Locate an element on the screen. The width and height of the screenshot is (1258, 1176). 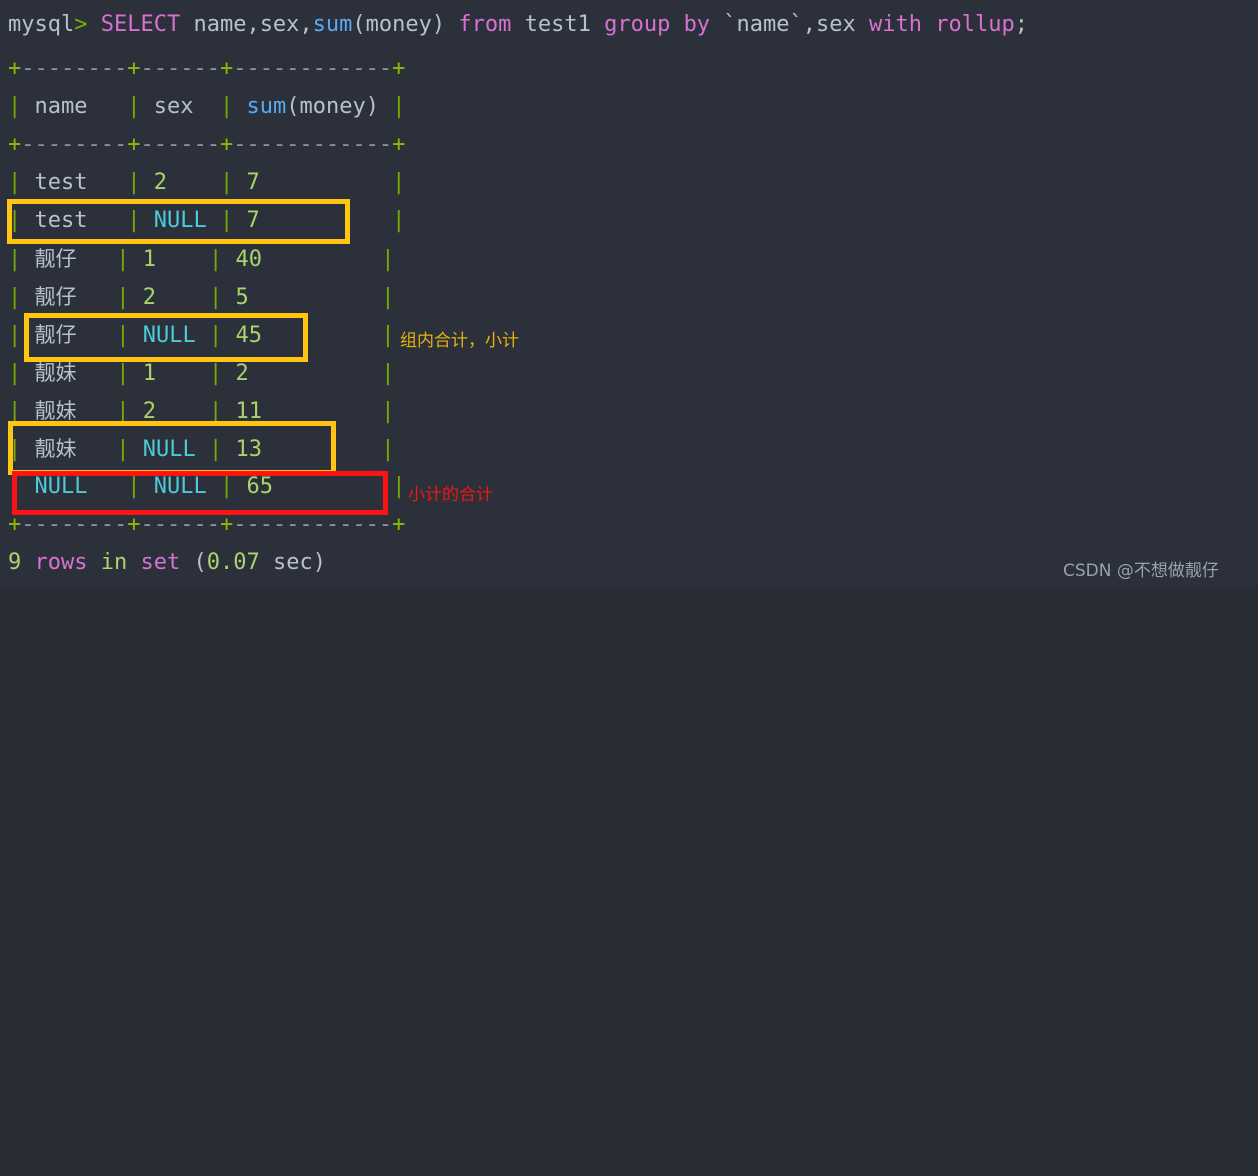
sec-word: sec is located at coordinates (286, 562).